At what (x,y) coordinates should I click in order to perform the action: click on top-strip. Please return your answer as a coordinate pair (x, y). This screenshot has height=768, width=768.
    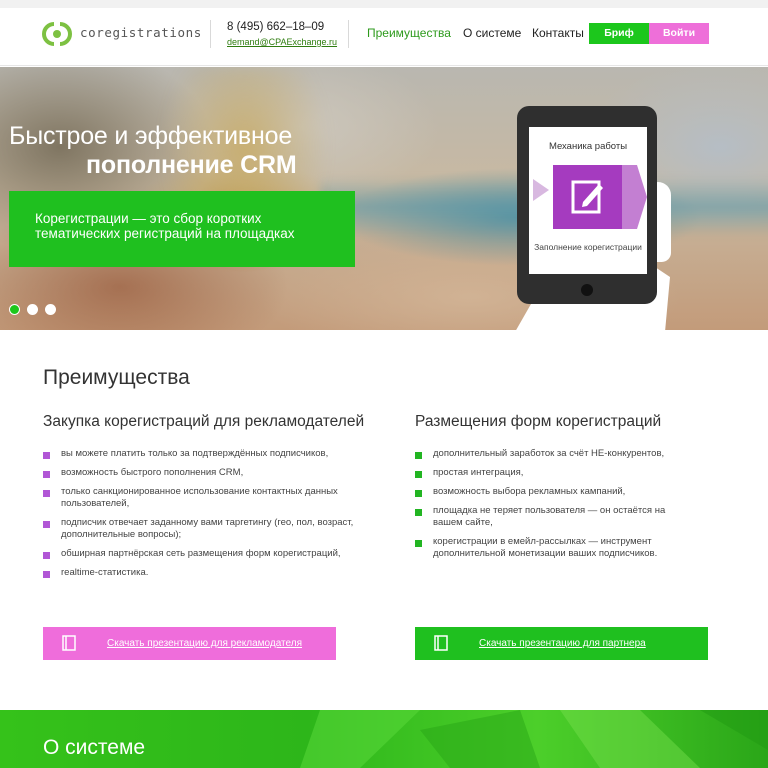
    Looking at the image, I should click on (384, 4).